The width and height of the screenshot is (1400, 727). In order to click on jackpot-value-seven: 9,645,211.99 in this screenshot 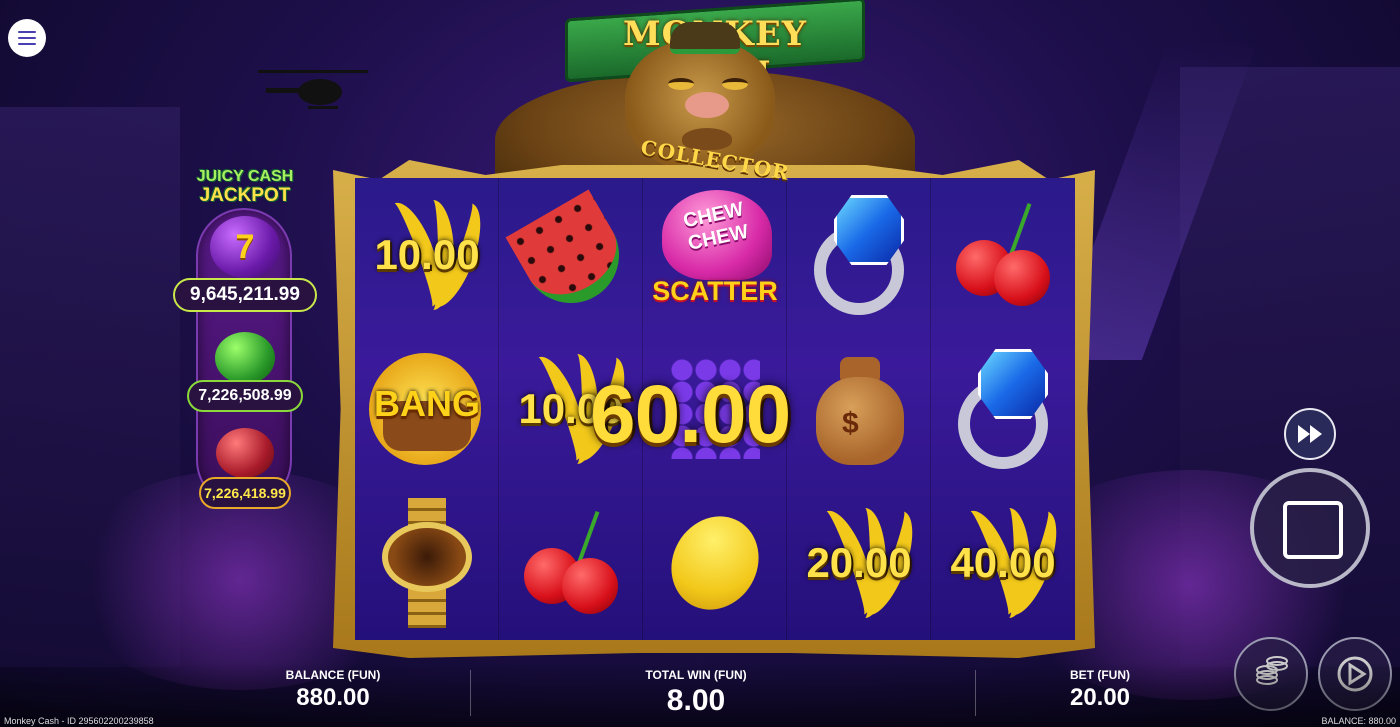, I will do `click(245, 295)`.